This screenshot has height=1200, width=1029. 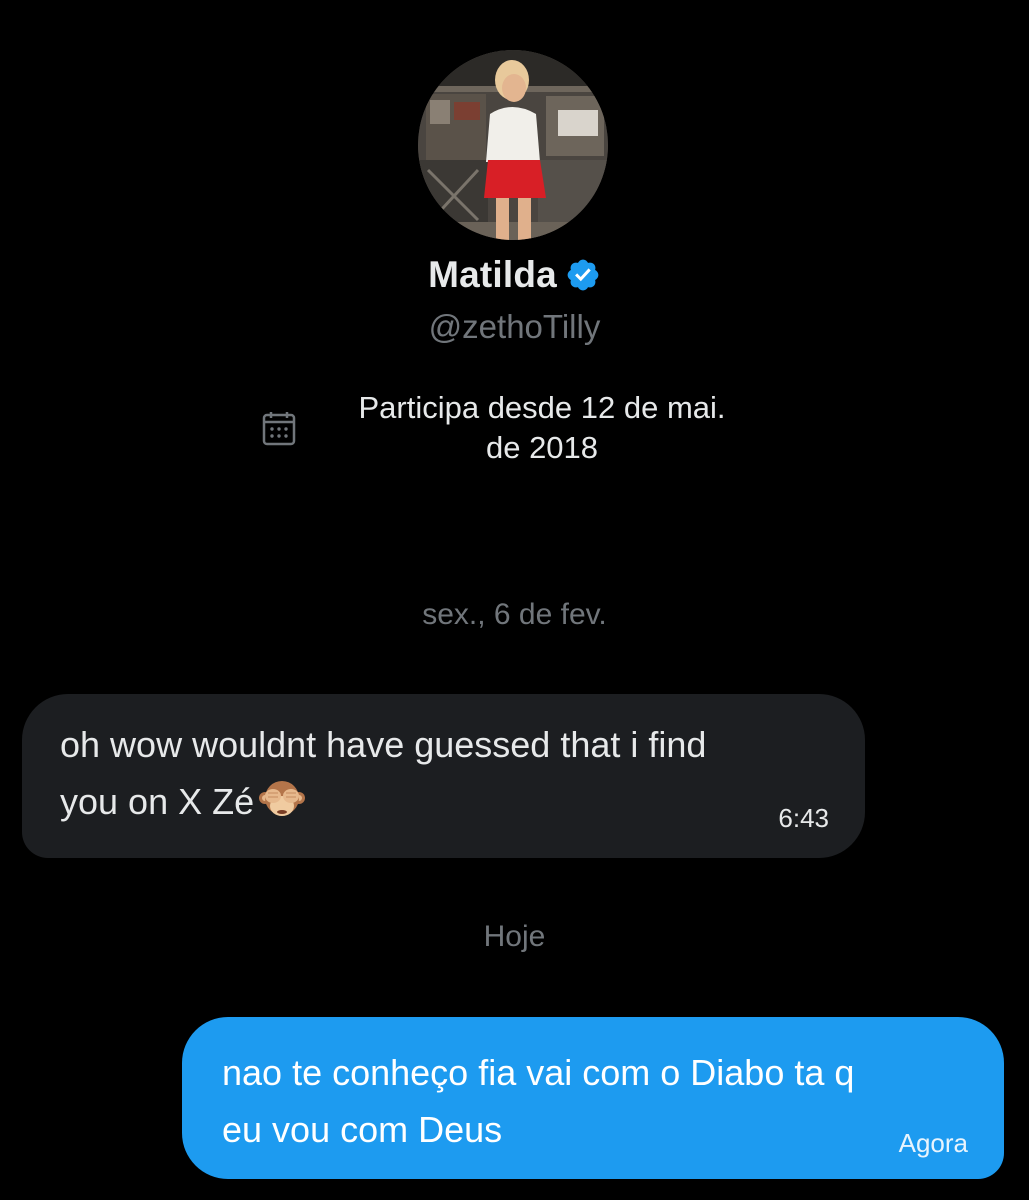 I want to click on profile-name-row: Matilda, so click(x=514, y=275).